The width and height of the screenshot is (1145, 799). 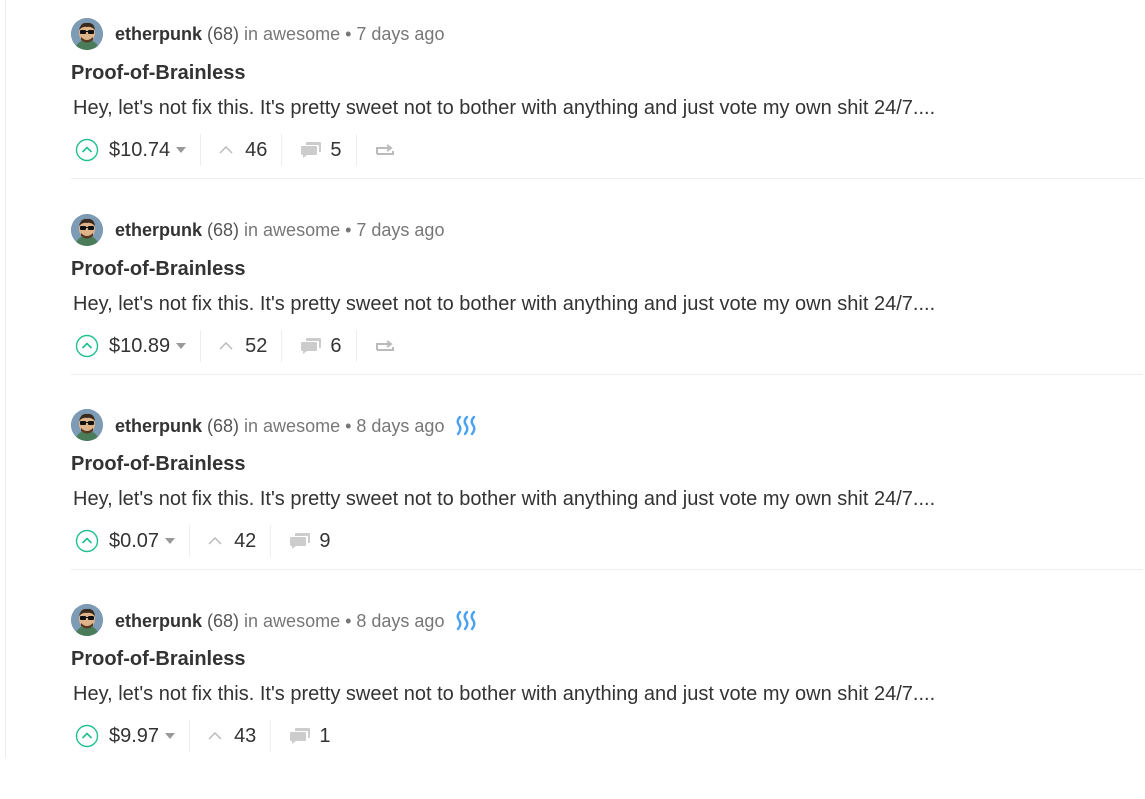 What do you see at coordinates (232, 541) in the screenshot?
I see `voters-list-button: 42` at bounding box center [232, 541].